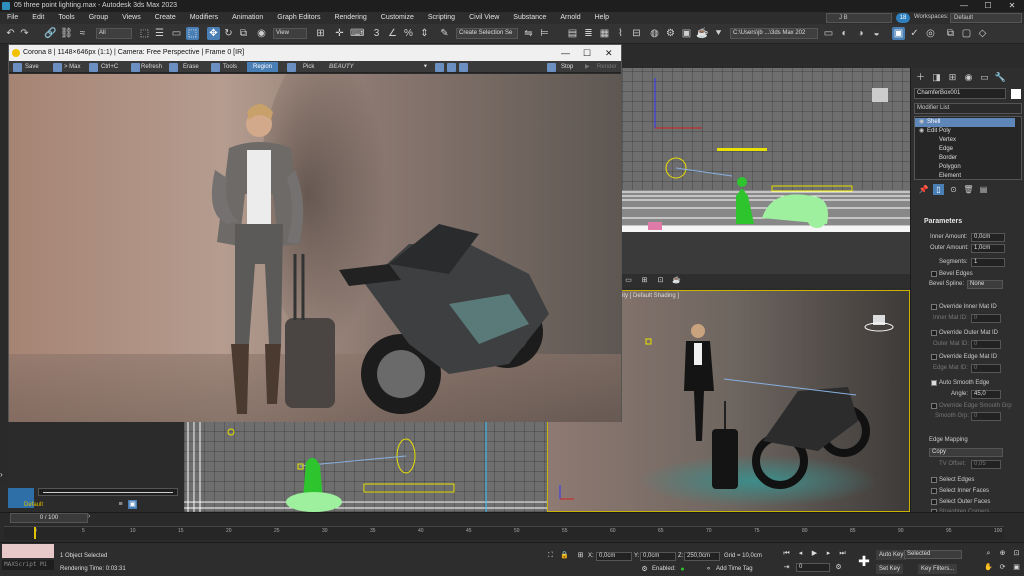 This screenshot has height=576, width=1024. What do you see at coordinates (444, 33) in the screenshot?
I see `edit-named-sel-icon: ✎` at bounding box center [444, 33].